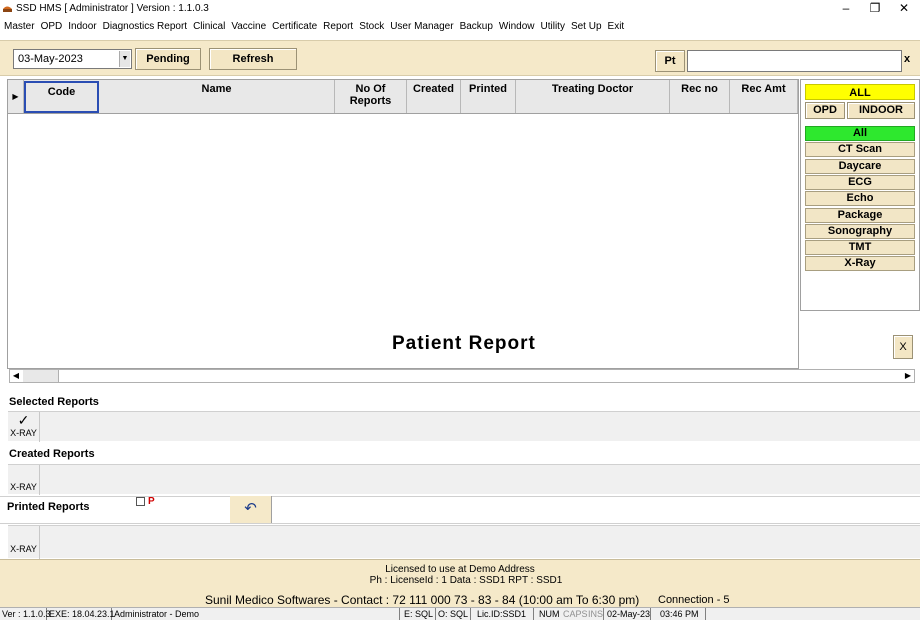 Image resolution: width=920 pixels, height=620 pixels. What do you see at coordinates (371, 96) in the screenshot?
I see `column-header-no-of-reports: No Of Reports` at bounding box center [371, 96].